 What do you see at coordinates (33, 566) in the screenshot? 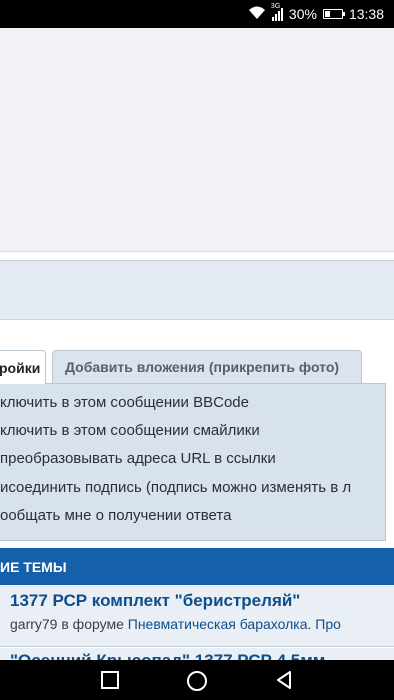
I see `section-title: ИЕ ТЕМЫ` at bounding box center [33, 566].